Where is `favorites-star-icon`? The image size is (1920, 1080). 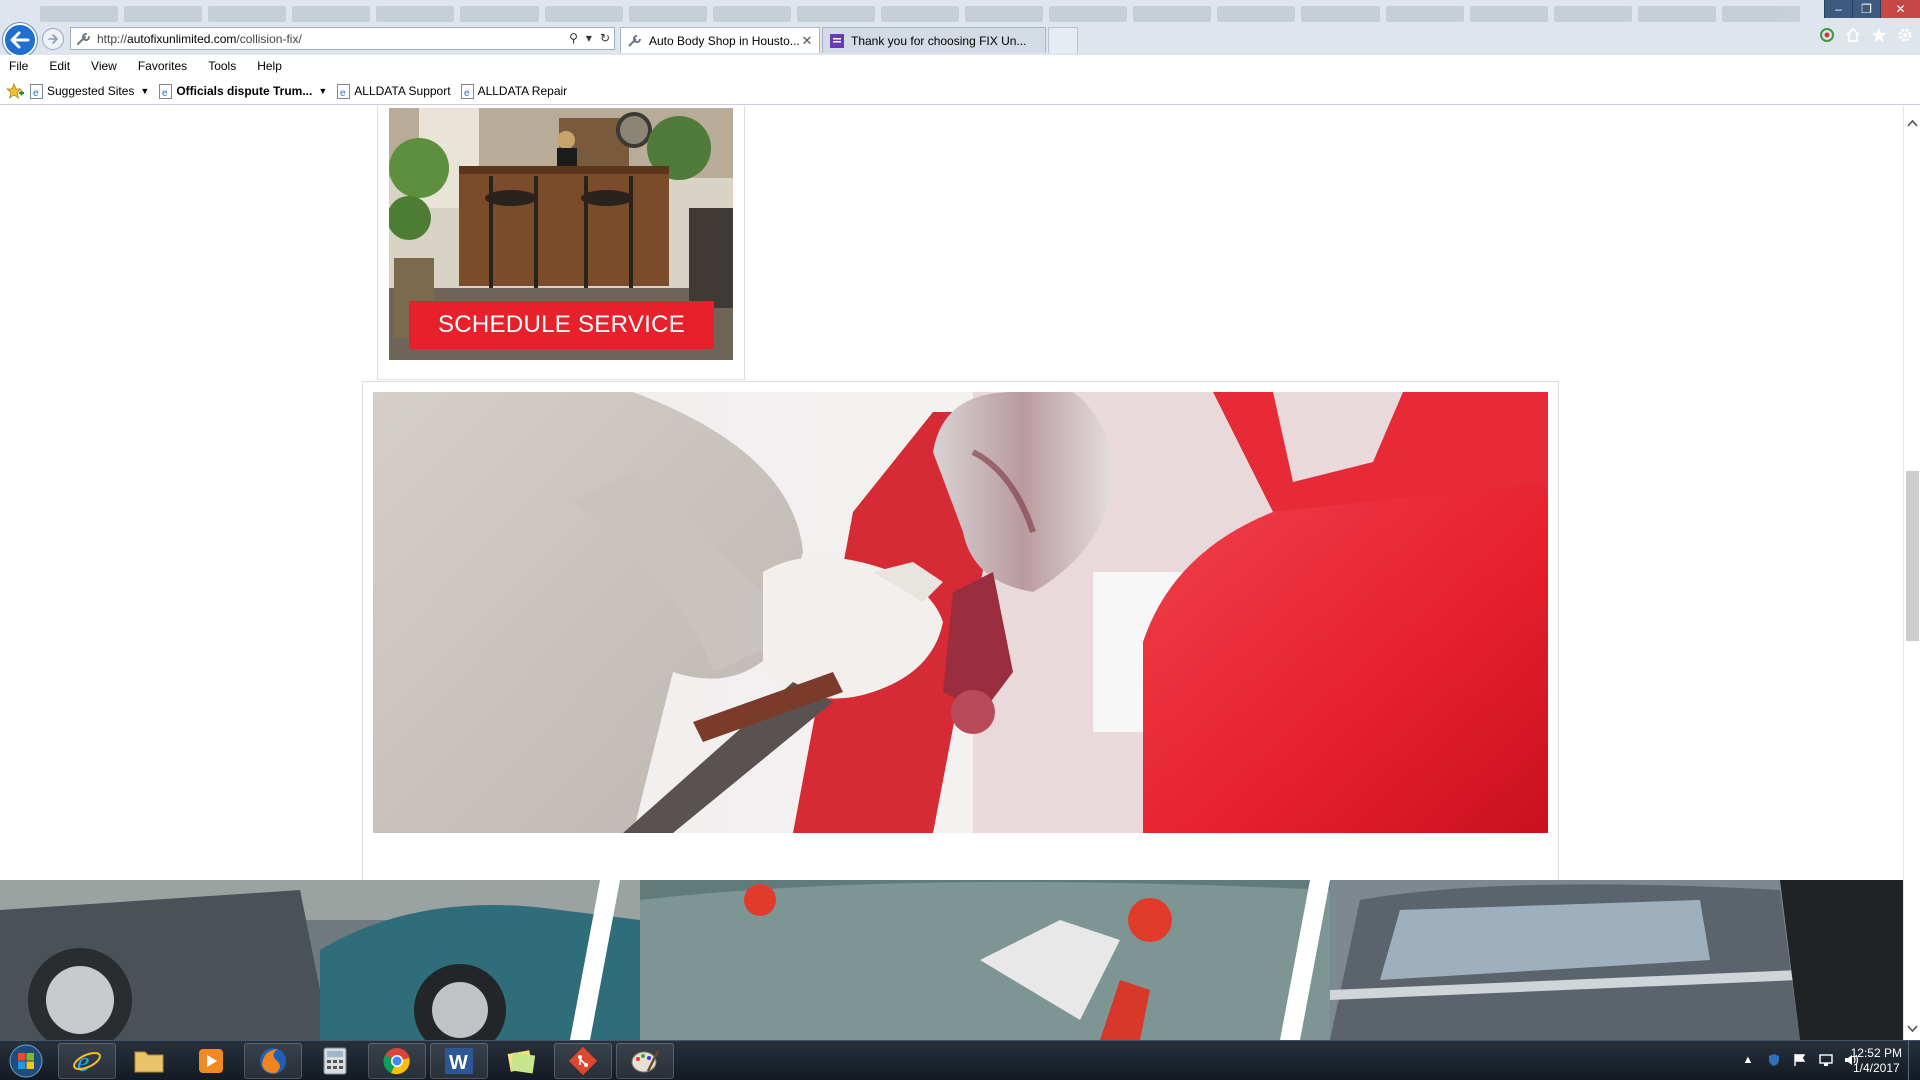 favorites-star-icon is located at coordinates (1879, 35).